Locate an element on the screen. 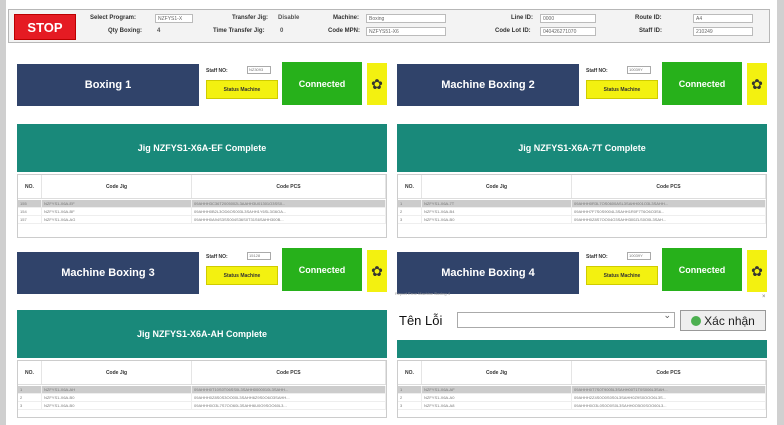 This screenshot has height=425, width=784. check-icon is located at coordinates (696, 320).